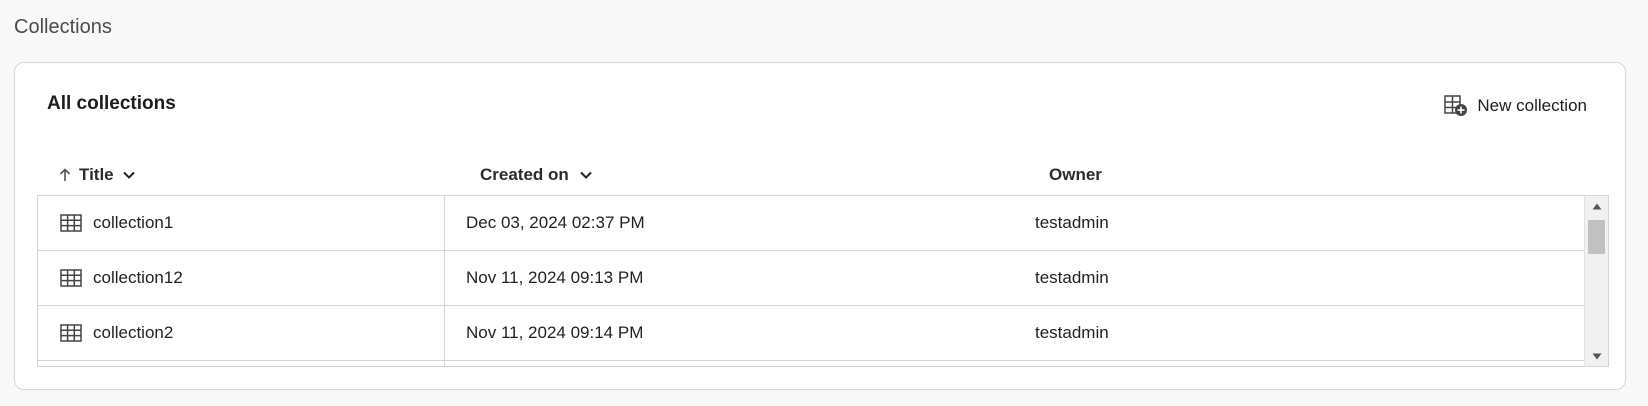 Image resolution: width=1648 pixels, height=406 pixels. Describe the element at coordinates (1596, 281) in the screenshot. I see `vertical-scrollbar` at that location.